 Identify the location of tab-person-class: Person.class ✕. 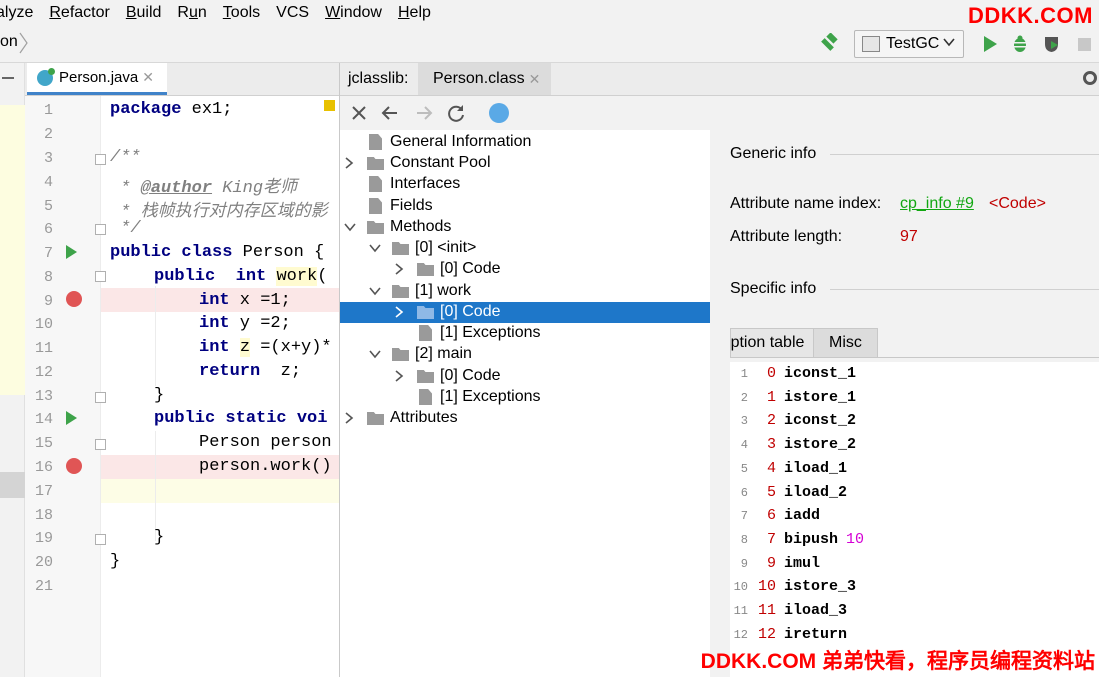
(484, 79).